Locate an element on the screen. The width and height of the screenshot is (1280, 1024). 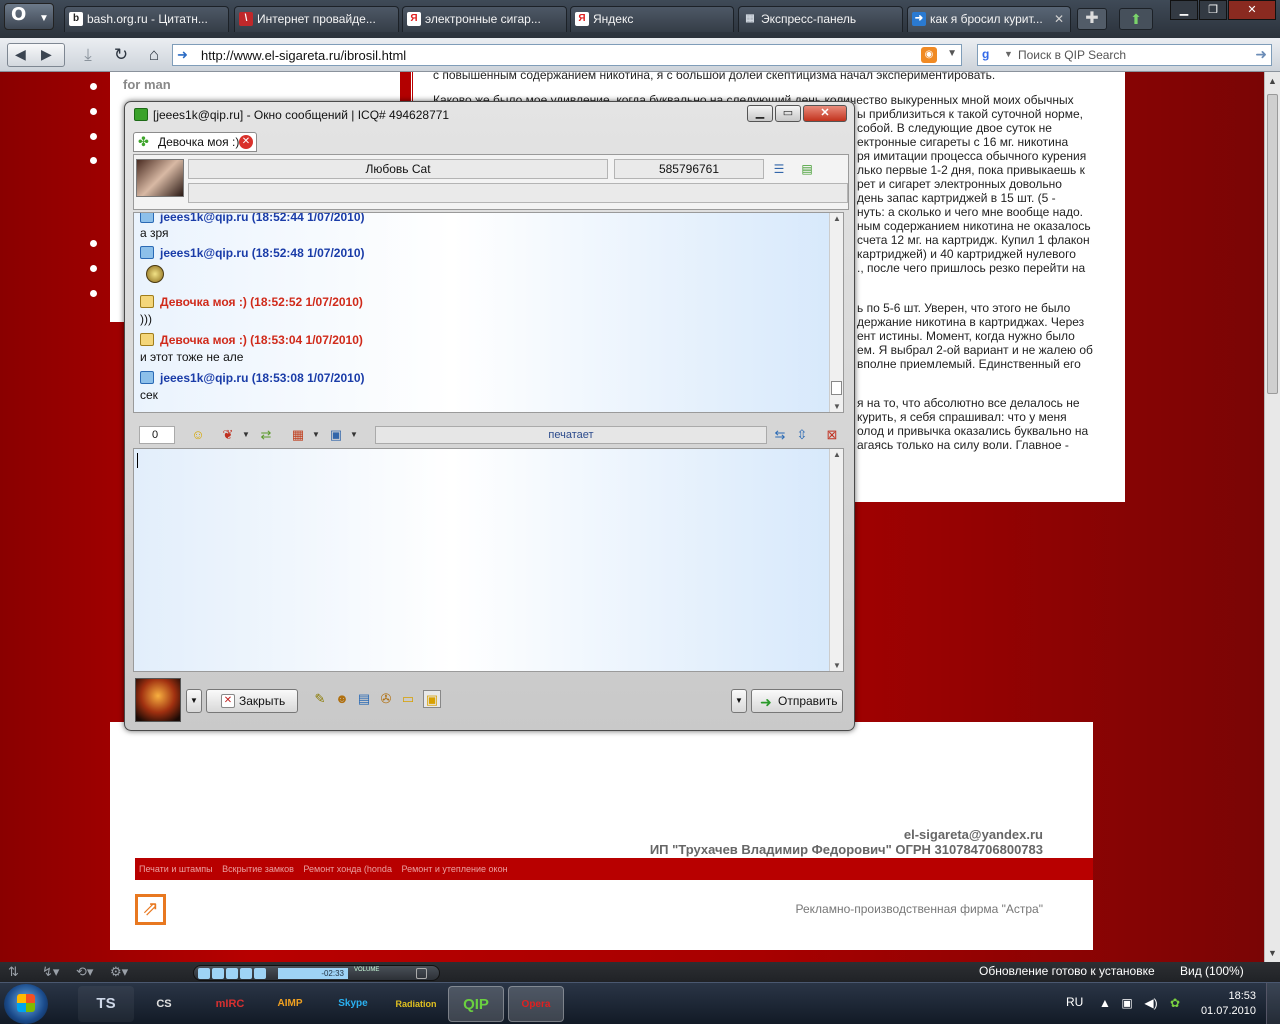
close-tab-icon: ✕ is located at coordinates (1059, 19).